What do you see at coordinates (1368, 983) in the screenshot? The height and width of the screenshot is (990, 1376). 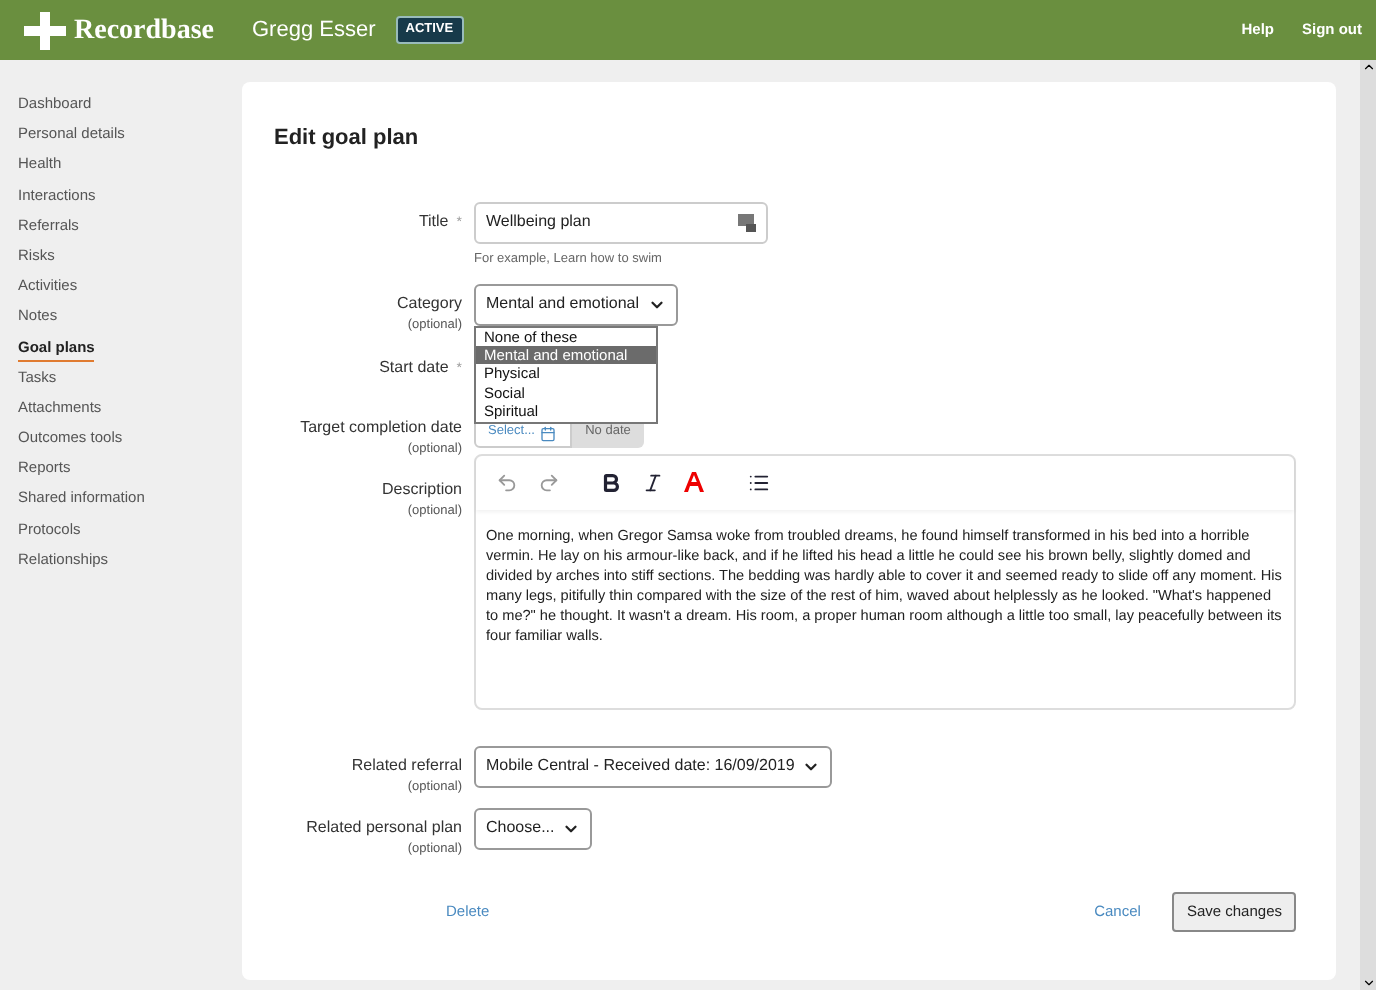 I see `scroll-down-icon` at bounding box center [1368, 983].